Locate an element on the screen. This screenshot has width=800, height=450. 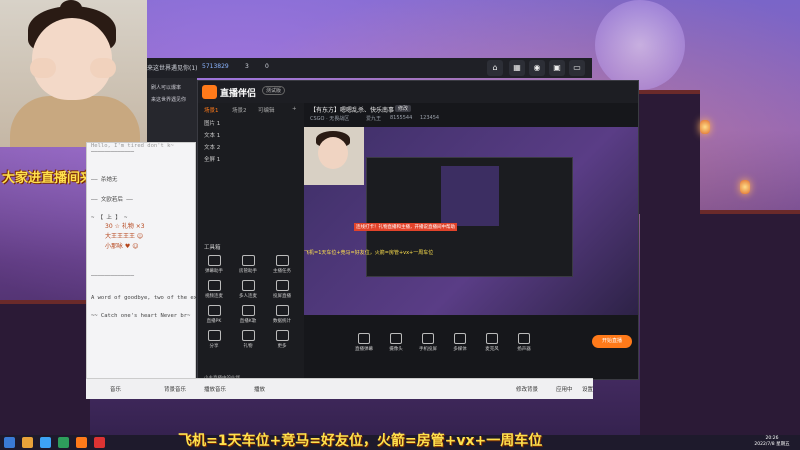
chat-gift: 大王王王王 ☺ is located at coordinates (124, 236).